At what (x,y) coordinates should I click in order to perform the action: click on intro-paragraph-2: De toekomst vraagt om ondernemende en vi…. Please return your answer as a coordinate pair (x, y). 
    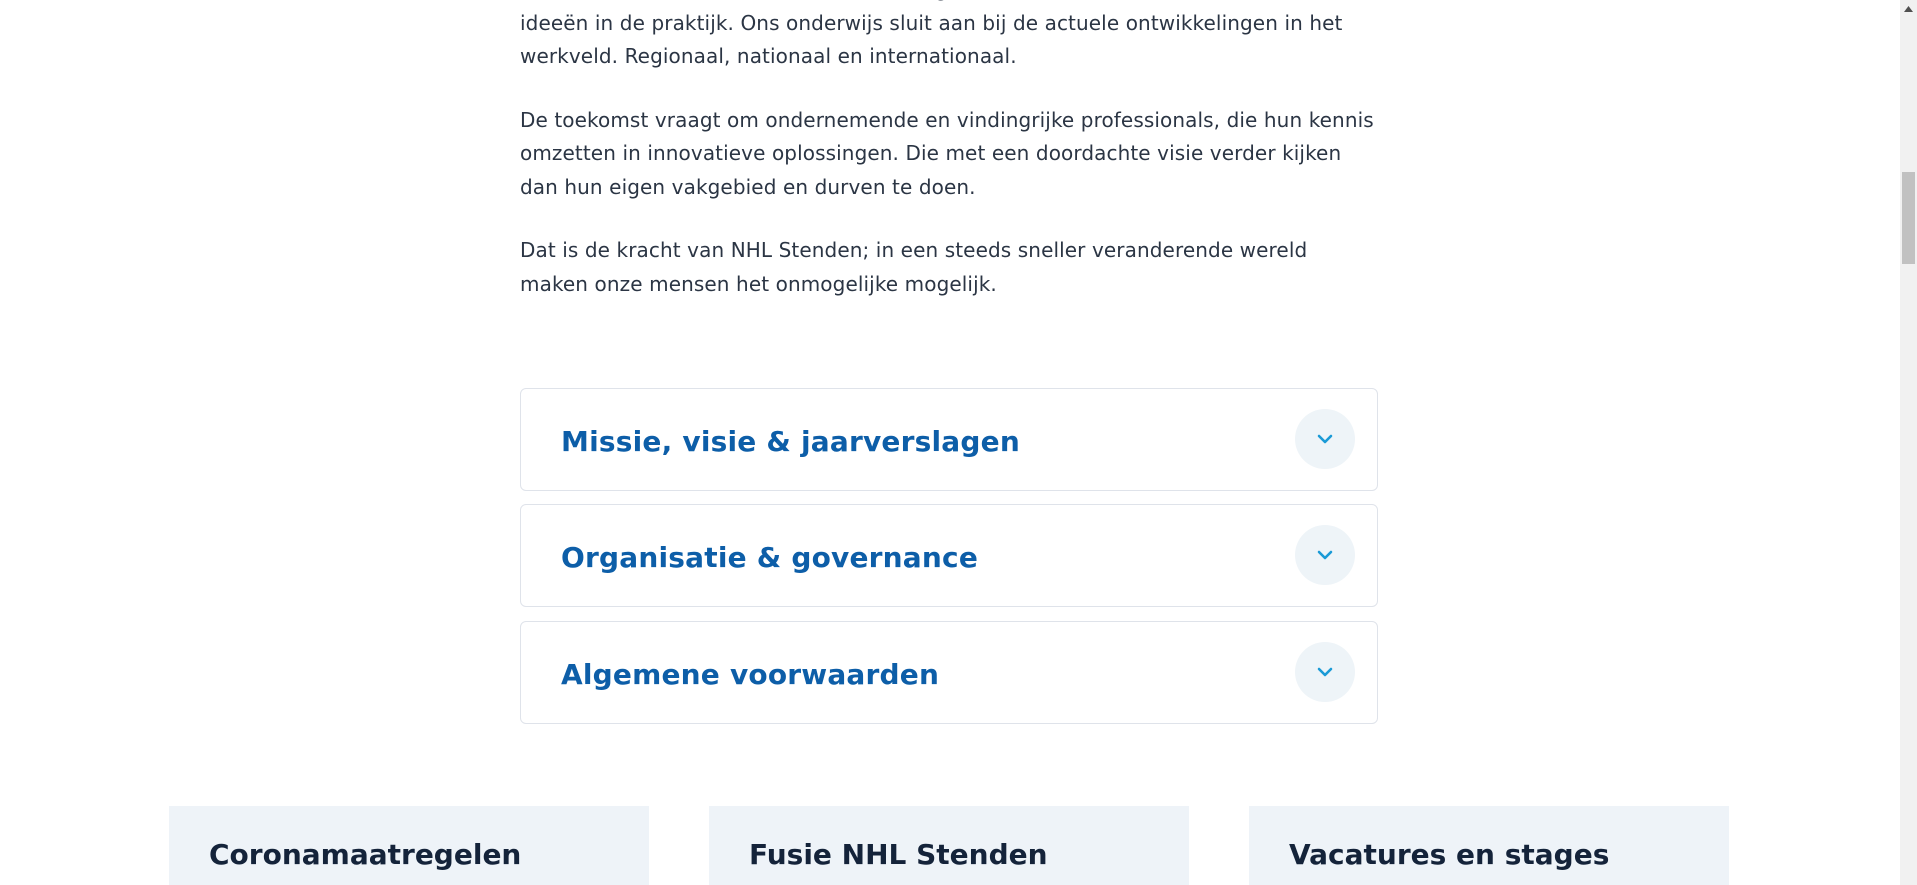
    Looking at the image, I should click on (947, 153).